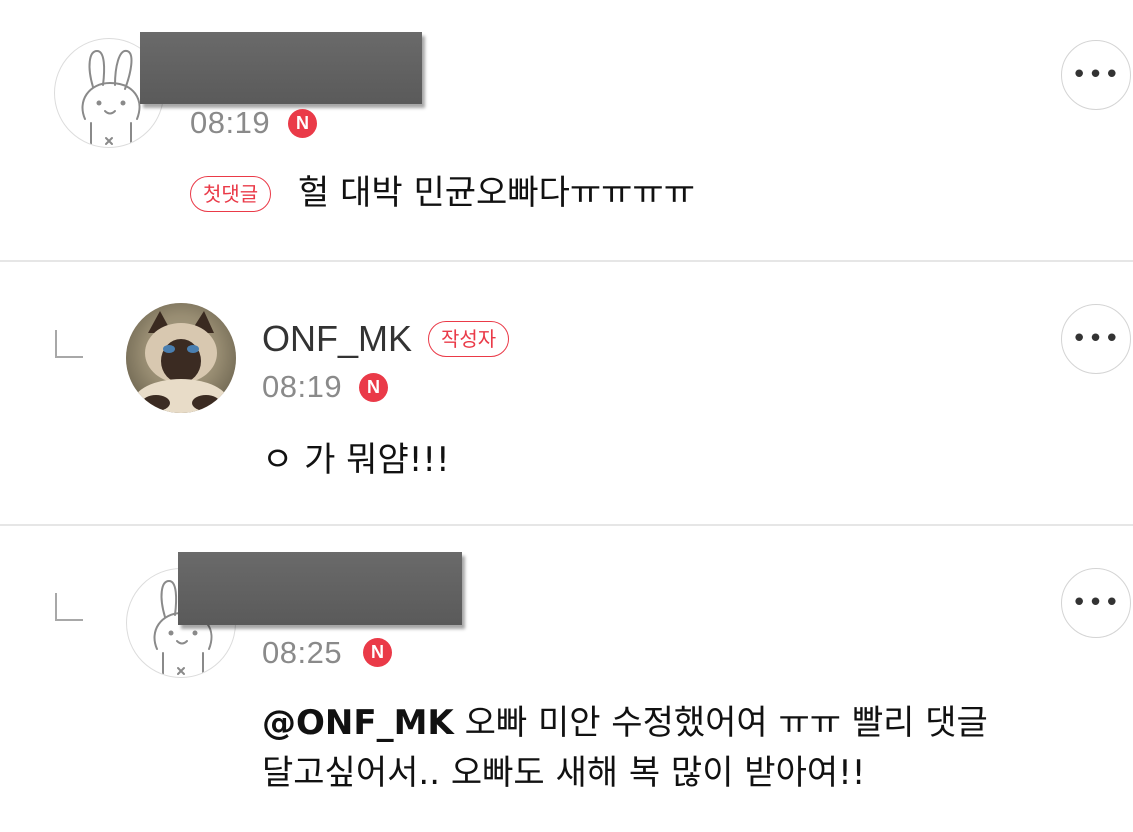  What do you see at coordinates (720, 723) in the screenshot?
I see `comment-text-part: 오빠 미안 수정했어여 ㅠㅠ 빨리 댓글` at bounding box center [720, 723].